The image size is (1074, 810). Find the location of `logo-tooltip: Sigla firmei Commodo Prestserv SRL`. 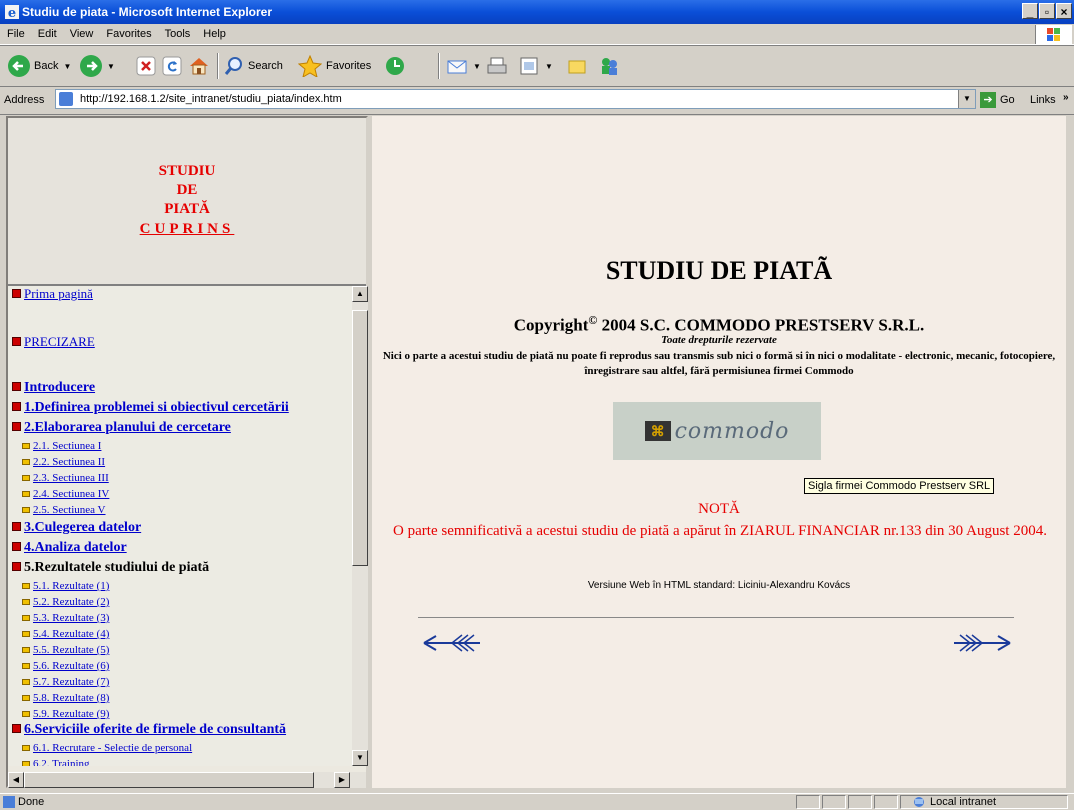

logo-tooltip: Sigla firmei Commodo Prestserv SRL is located at coordinates (899, 486).